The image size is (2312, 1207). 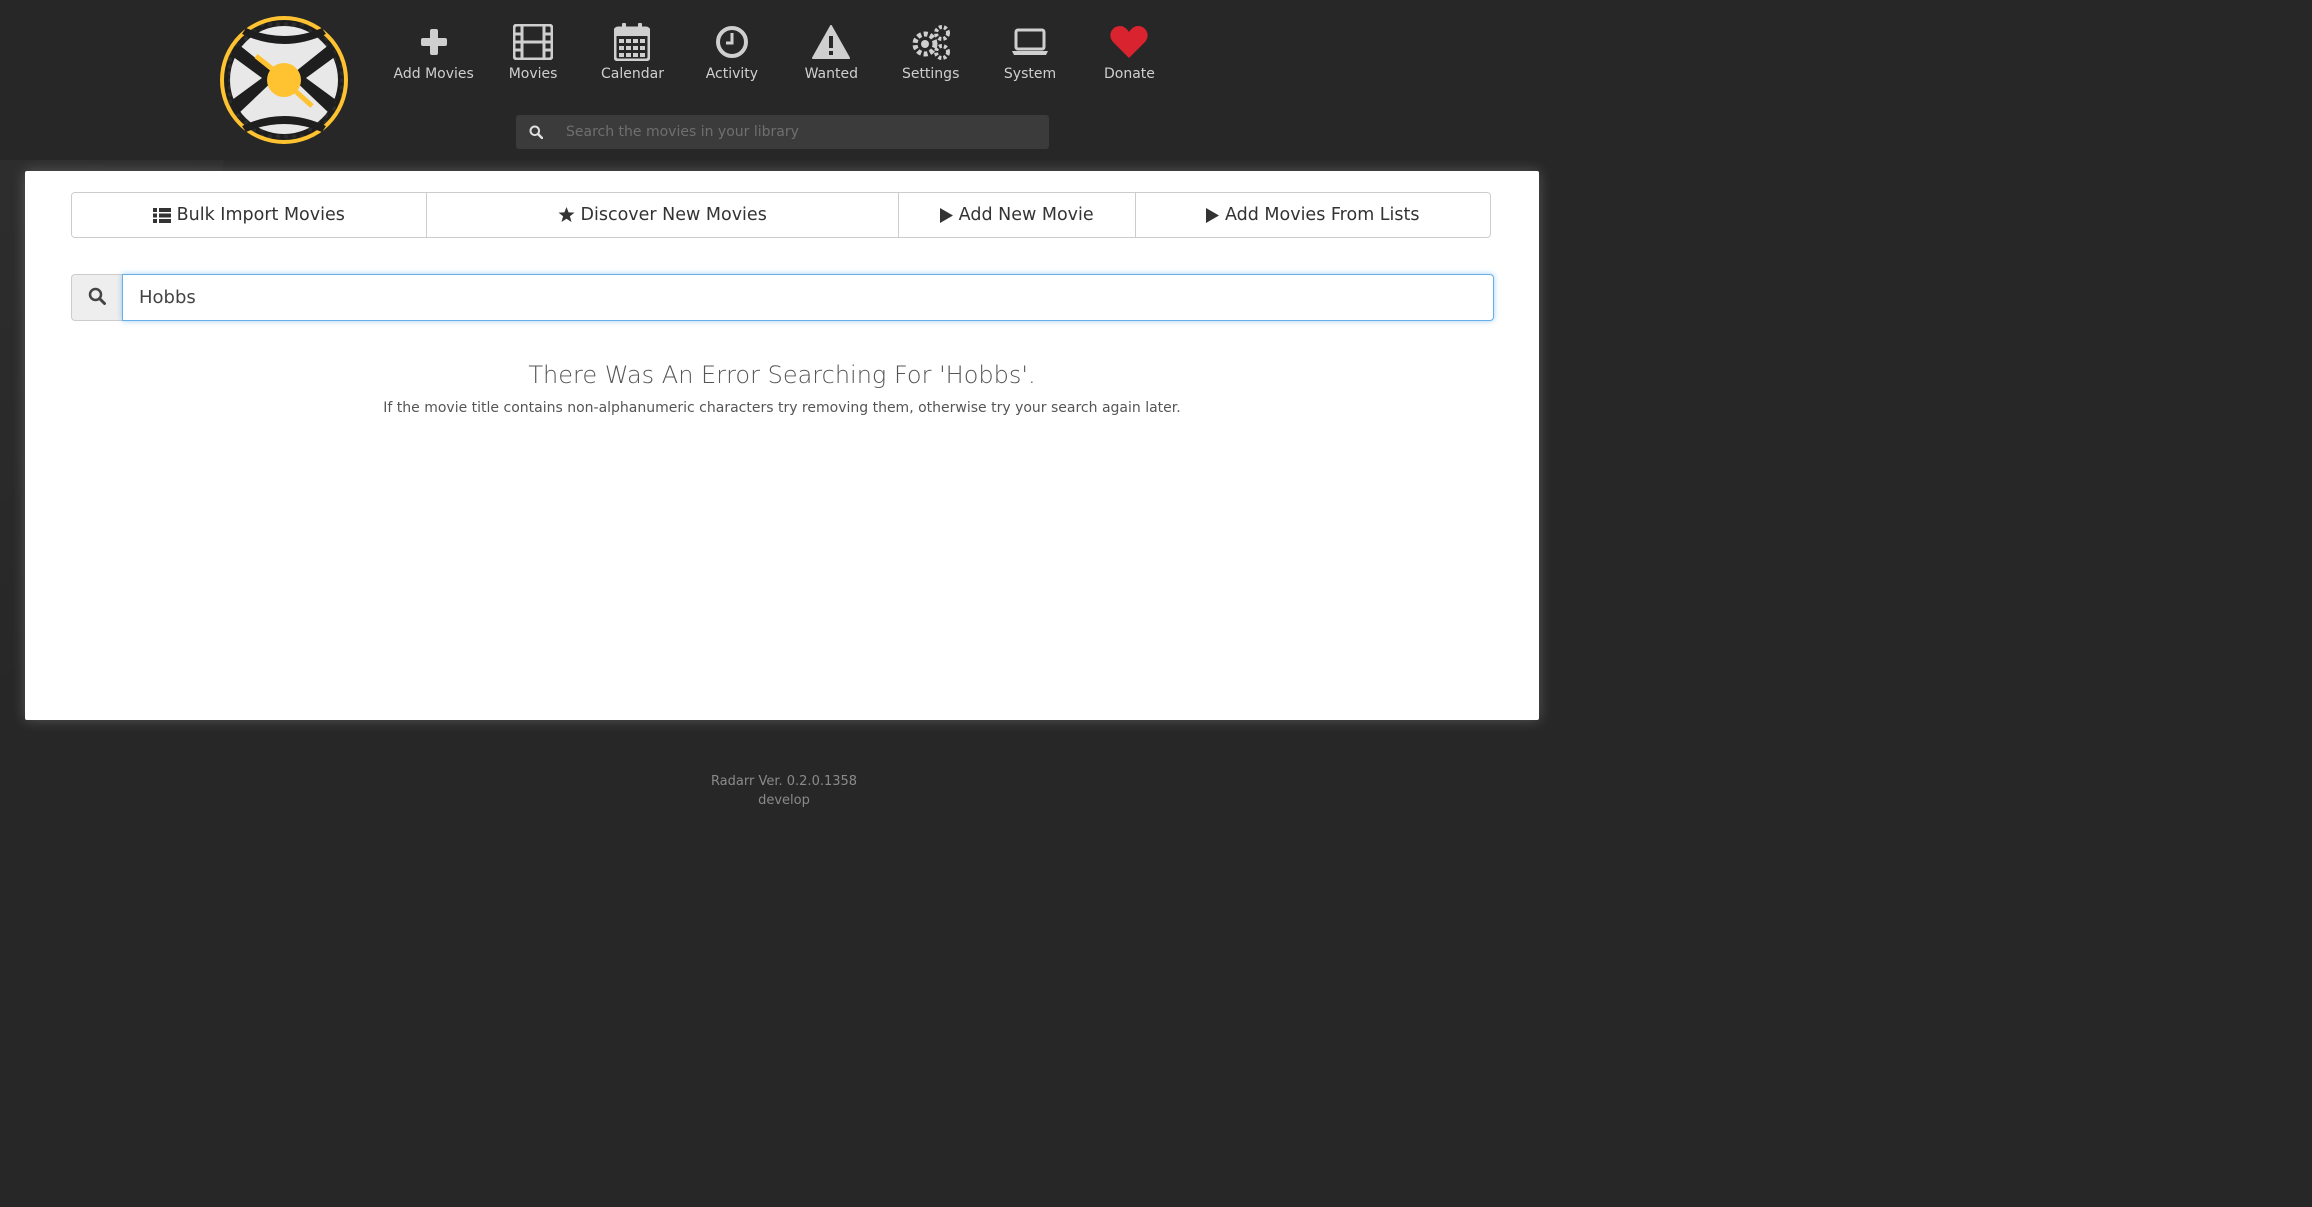 I want to click on clock-icon, so click(x=732, y=42).